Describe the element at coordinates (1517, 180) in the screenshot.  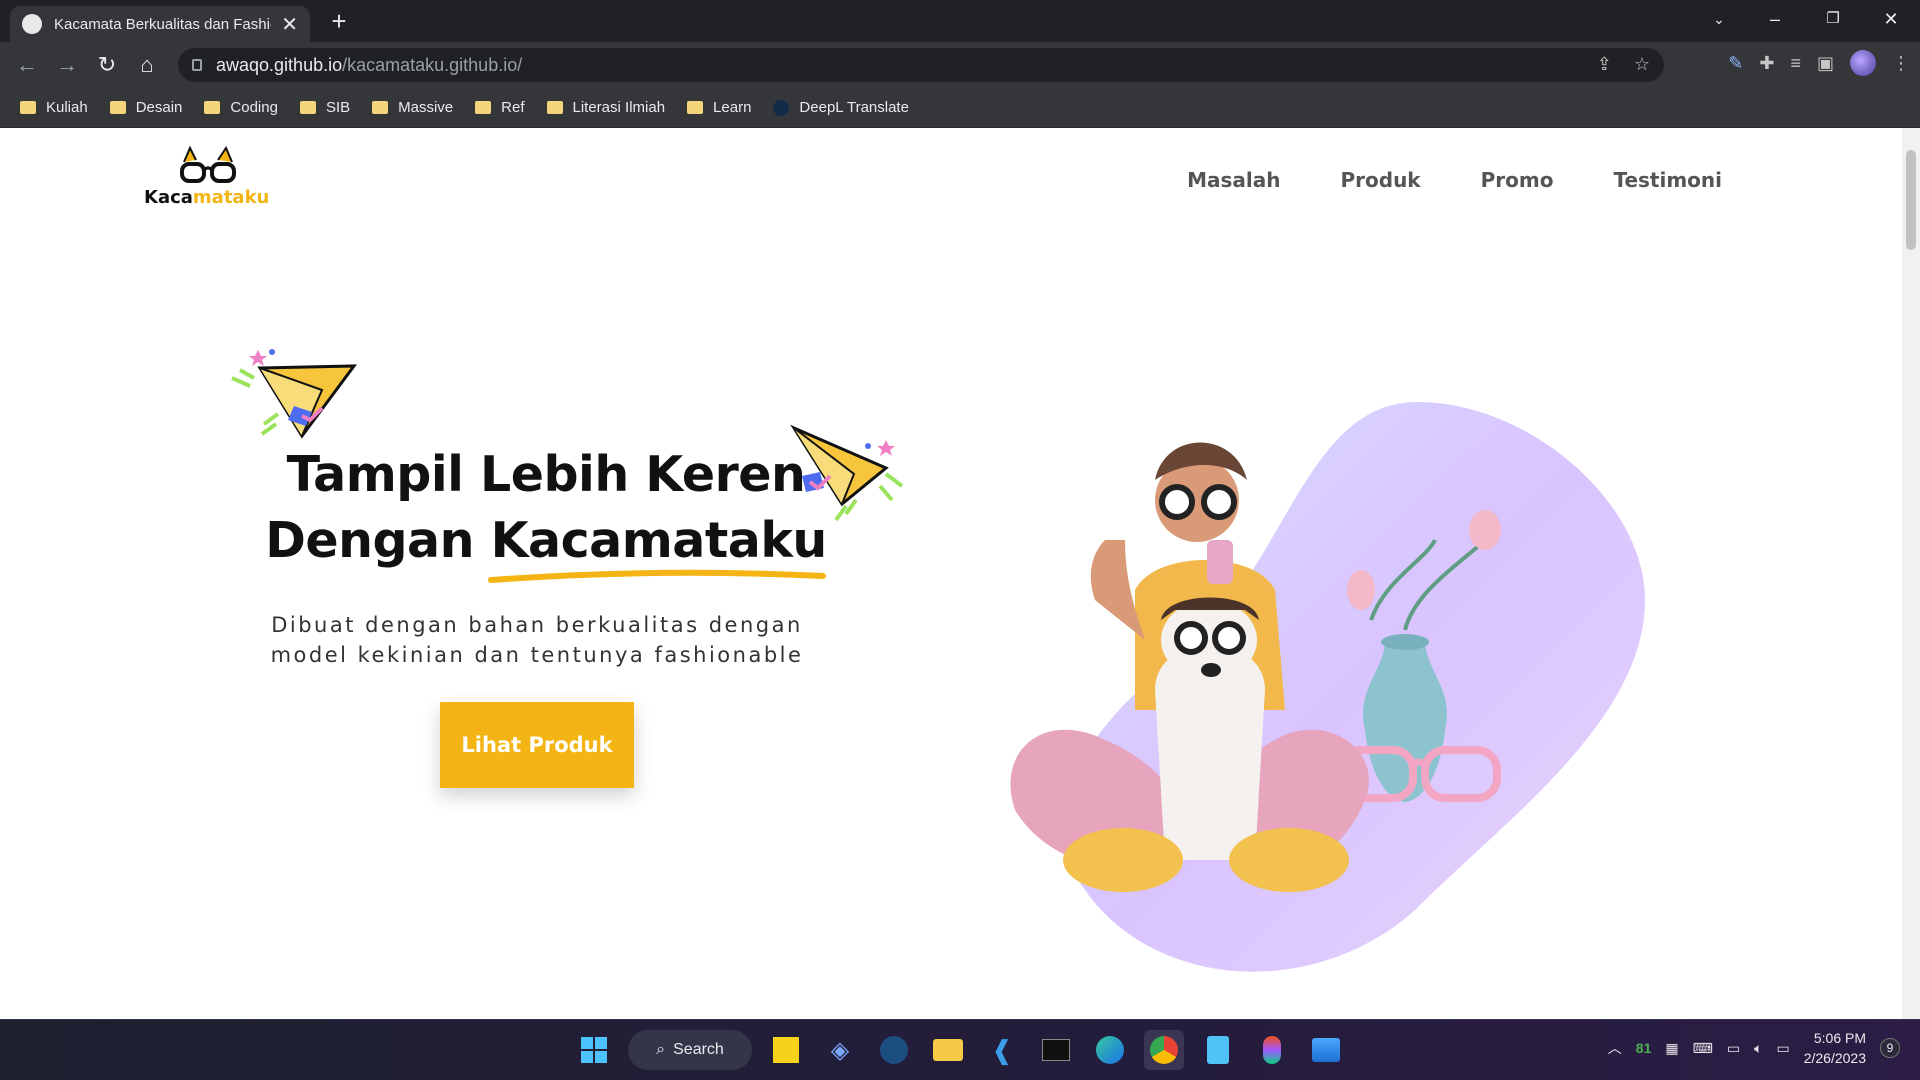
I see `nav-promo: Promo` at that location.